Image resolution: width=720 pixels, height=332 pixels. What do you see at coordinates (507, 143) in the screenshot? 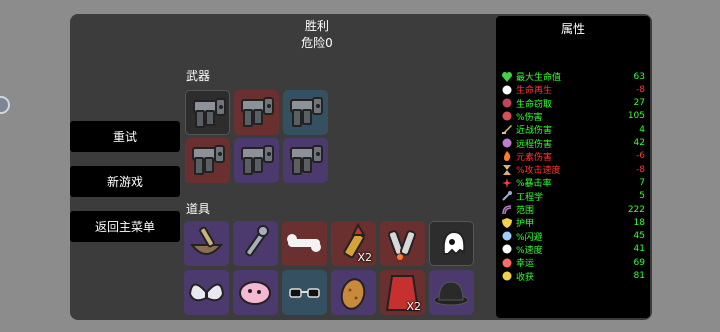
I see `ranged-icon` at bounding box center [507, 143].